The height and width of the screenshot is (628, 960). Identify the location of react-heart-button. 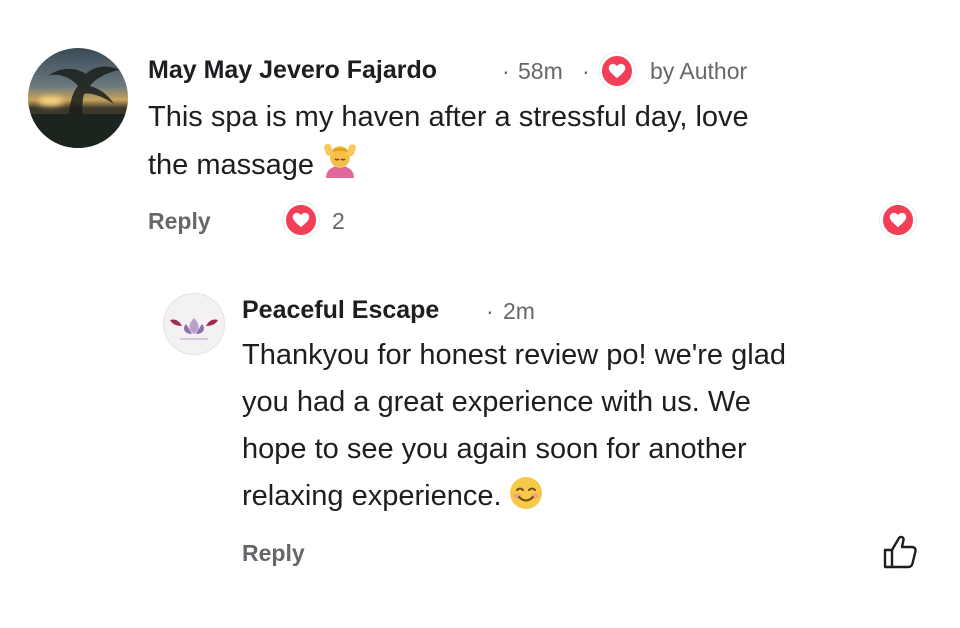
(898, 220).